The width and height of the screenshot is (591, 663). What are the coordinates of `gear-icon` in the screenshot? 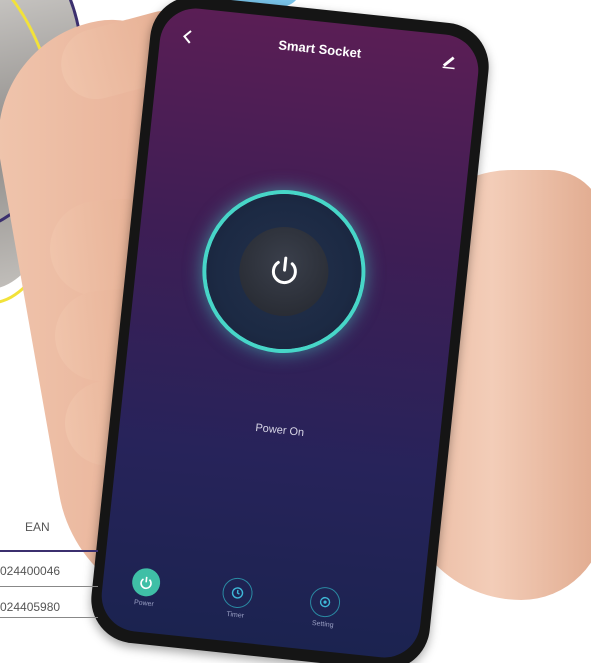 It's located at (325, 602).